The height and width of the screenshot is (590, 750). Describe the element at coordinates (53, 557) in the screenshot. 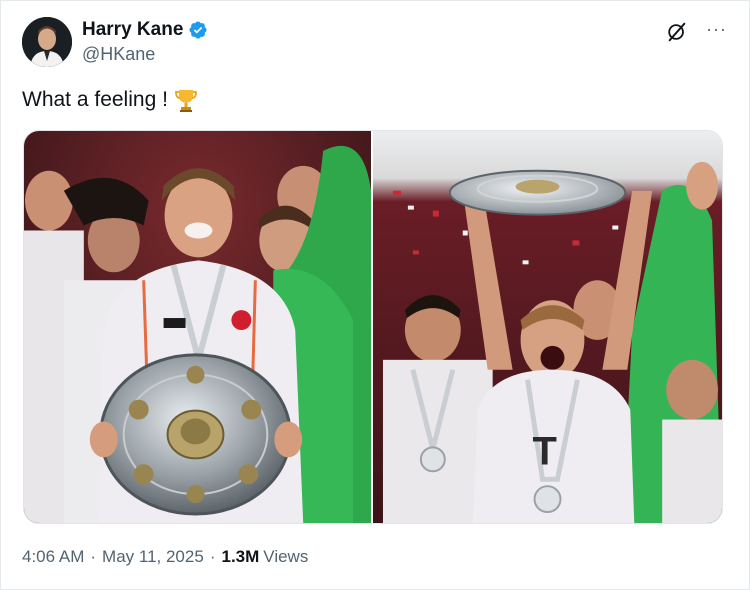

I see `tweet-time: 4:06 AM` at that location.